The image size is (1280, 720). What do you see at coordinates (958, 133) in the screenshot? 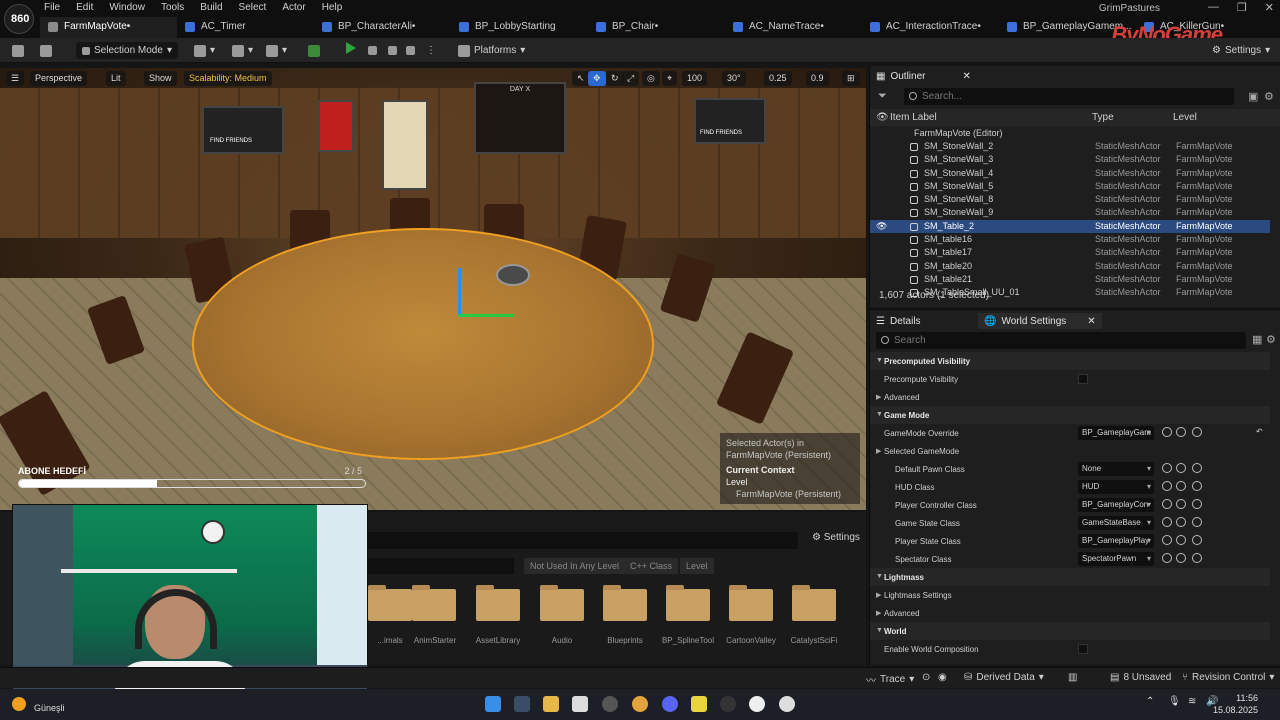
I see `outliner-root: FarmMapVote (Editor)` at bounding box center [958, 133].